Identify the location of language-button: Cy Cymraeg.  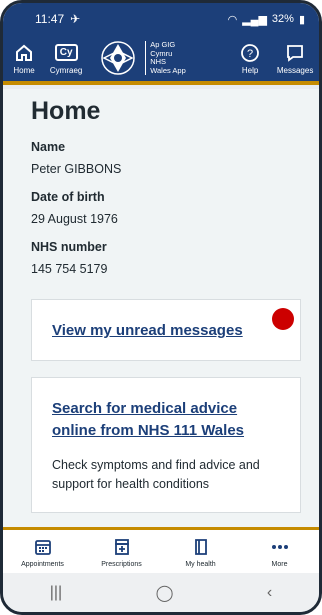
(66, 58).